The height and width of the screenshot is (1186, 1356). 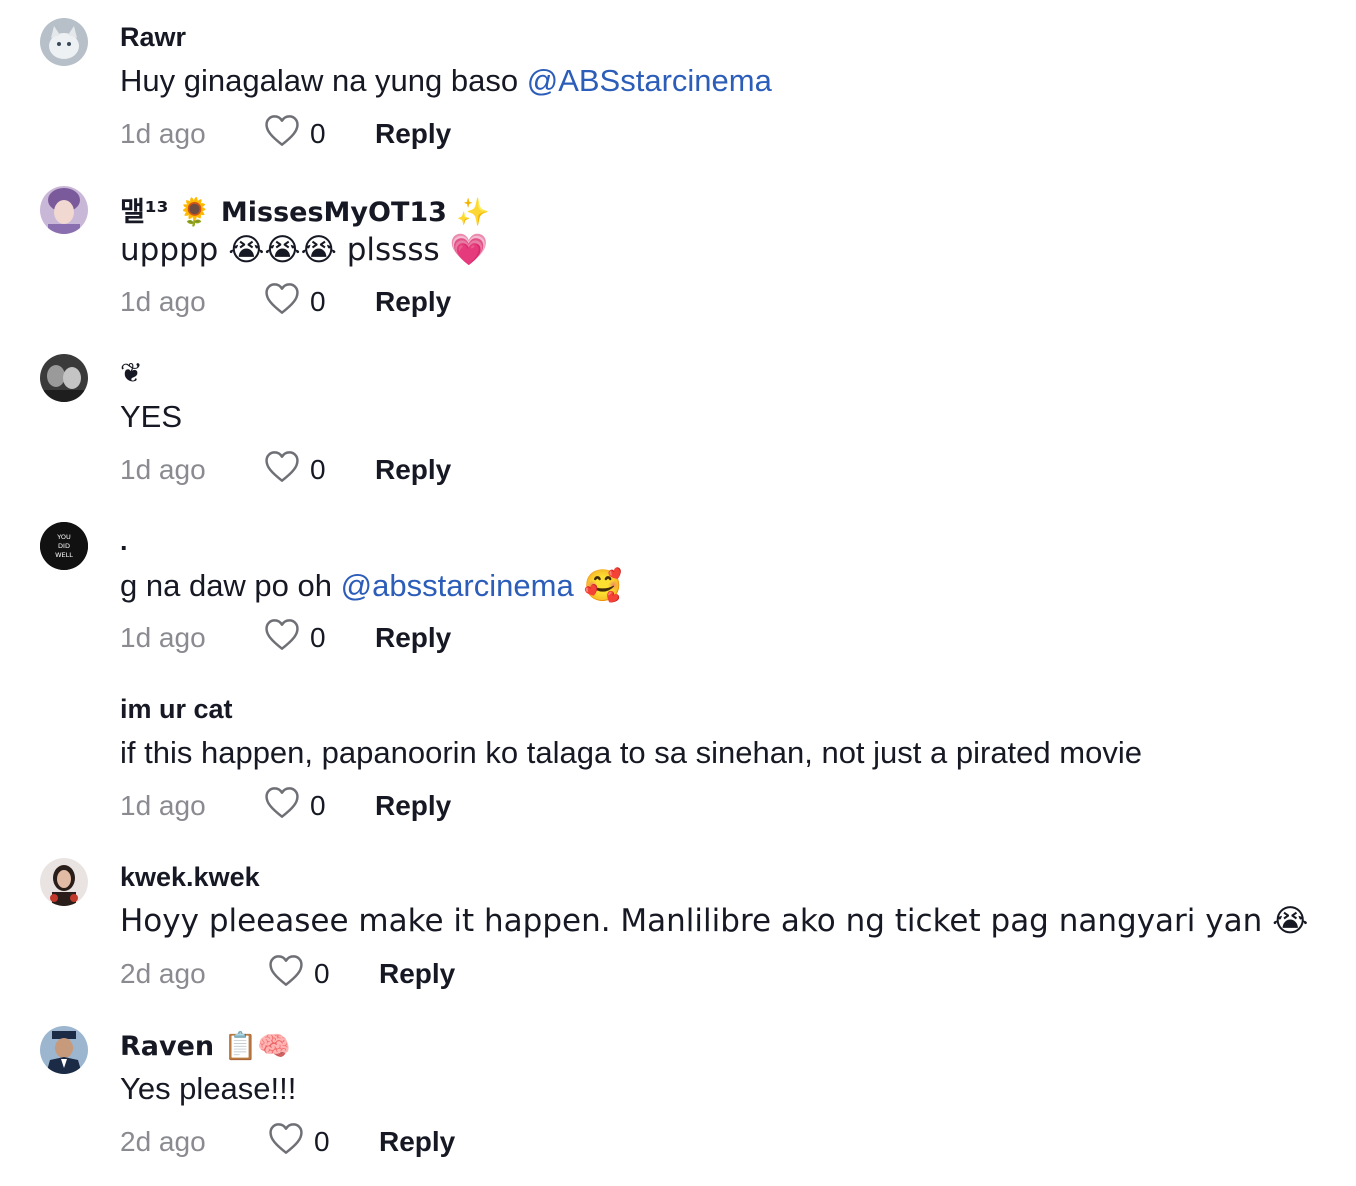 I want to click on comment-text-body: g na daw po oh, so click(x=230, y=585).